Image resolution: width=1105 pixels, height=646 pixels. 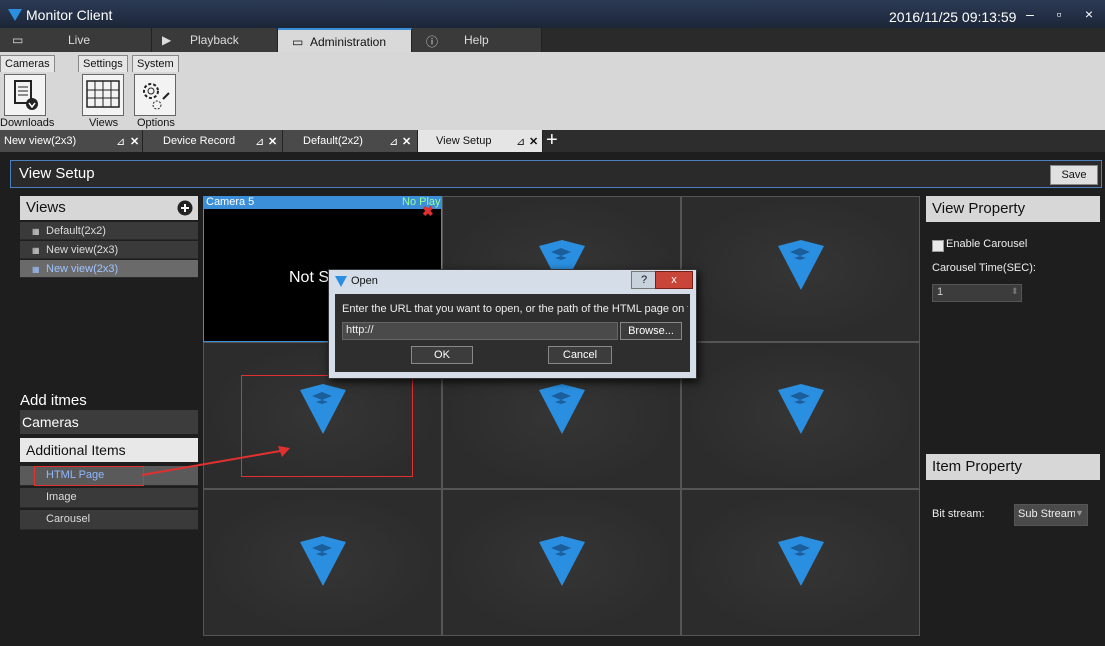 I want to click on views-header: Views, so click(x=109, y=208).